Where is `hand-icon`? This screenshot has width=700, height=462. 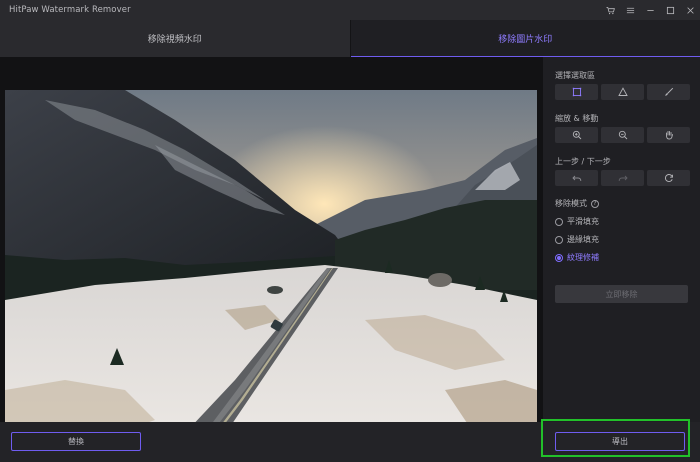
hand-icon is located at coordinates (669, 135).